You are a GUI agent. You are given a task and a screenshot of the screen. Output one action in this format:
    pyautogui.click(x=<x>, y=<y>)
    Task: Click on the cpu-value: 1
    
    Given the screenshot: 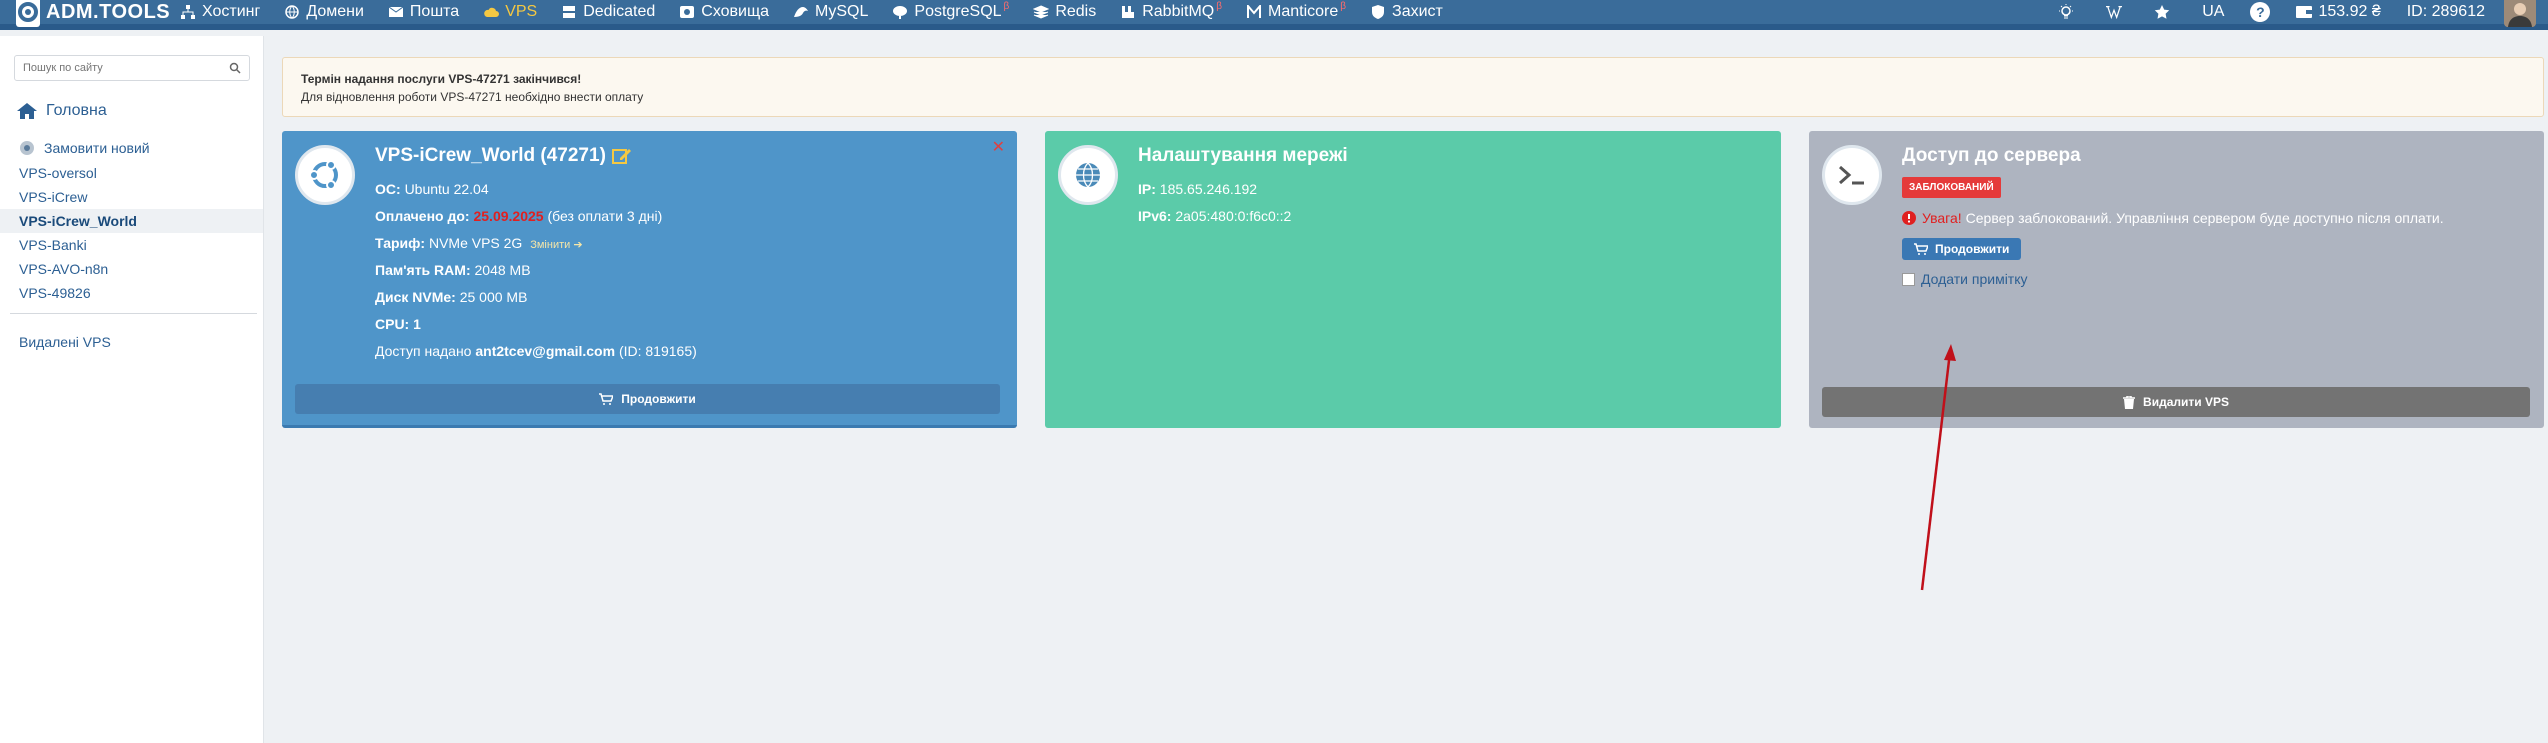 What is the action you would take?
    pyautogui.click(x=417, y=324)
    